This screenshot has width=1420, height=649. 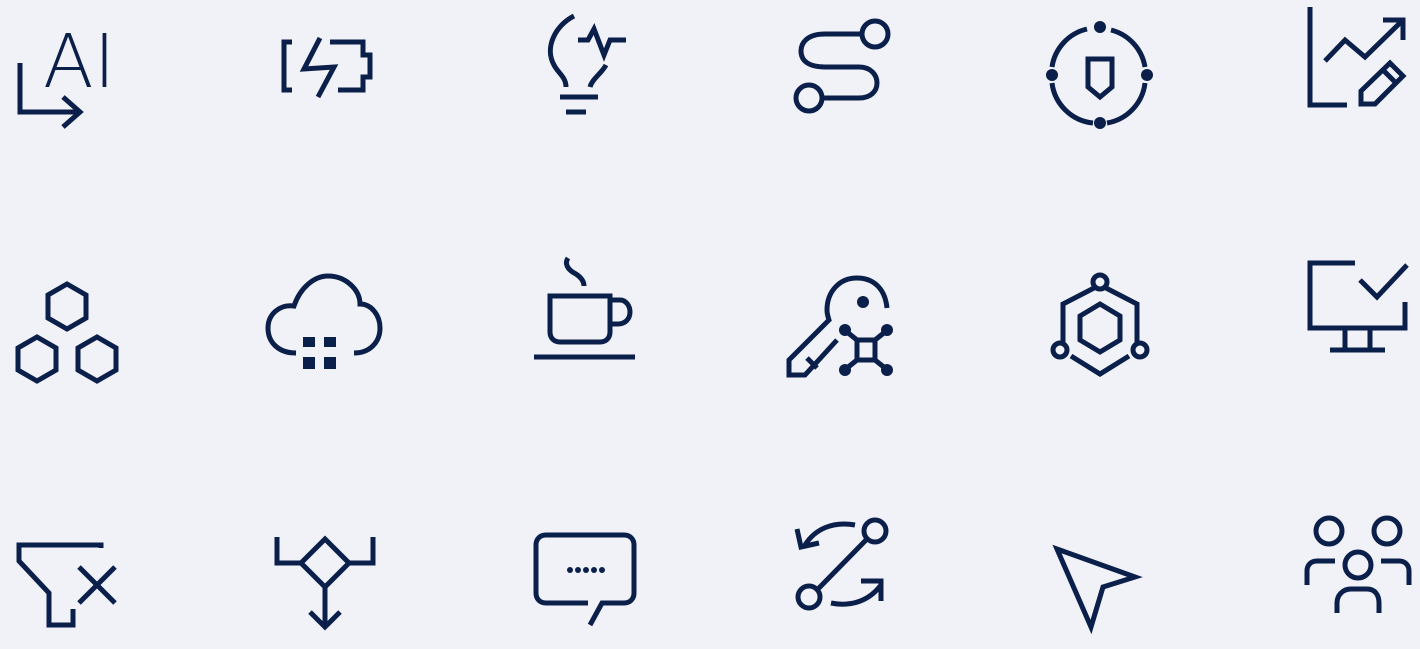 What do you see at coordinates (842, 580) in the screenshot?
I see `migrate-icon` at bounding box center [842, 580].